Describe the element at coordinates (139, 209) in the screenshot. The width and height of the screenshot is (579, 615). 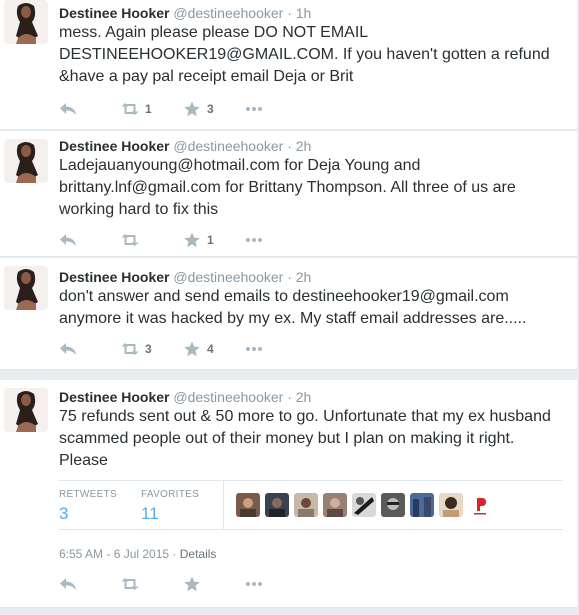
I see `tweet-text-line: working hard to fix this` at that location.